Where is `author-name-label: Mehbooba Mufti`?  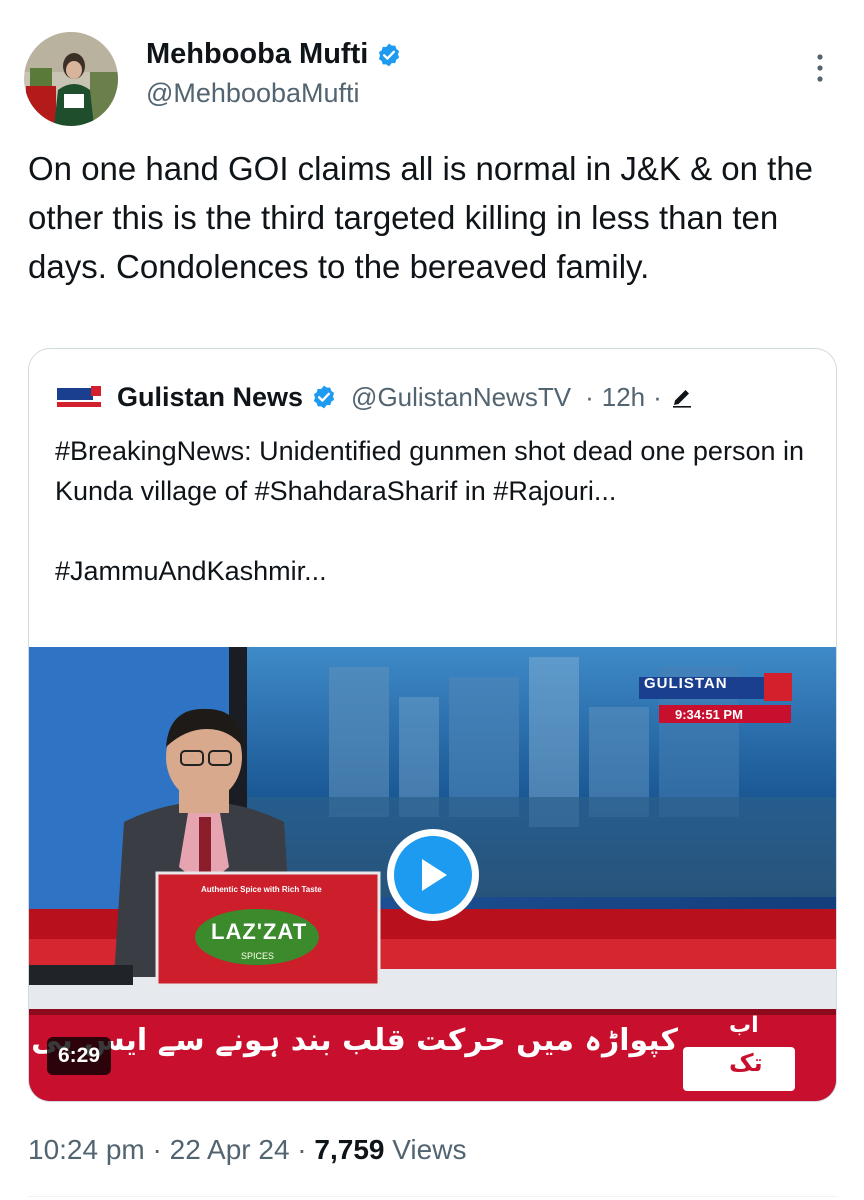 author-name-label: Mehbooba Mufti is located at coordinates (257, 54).